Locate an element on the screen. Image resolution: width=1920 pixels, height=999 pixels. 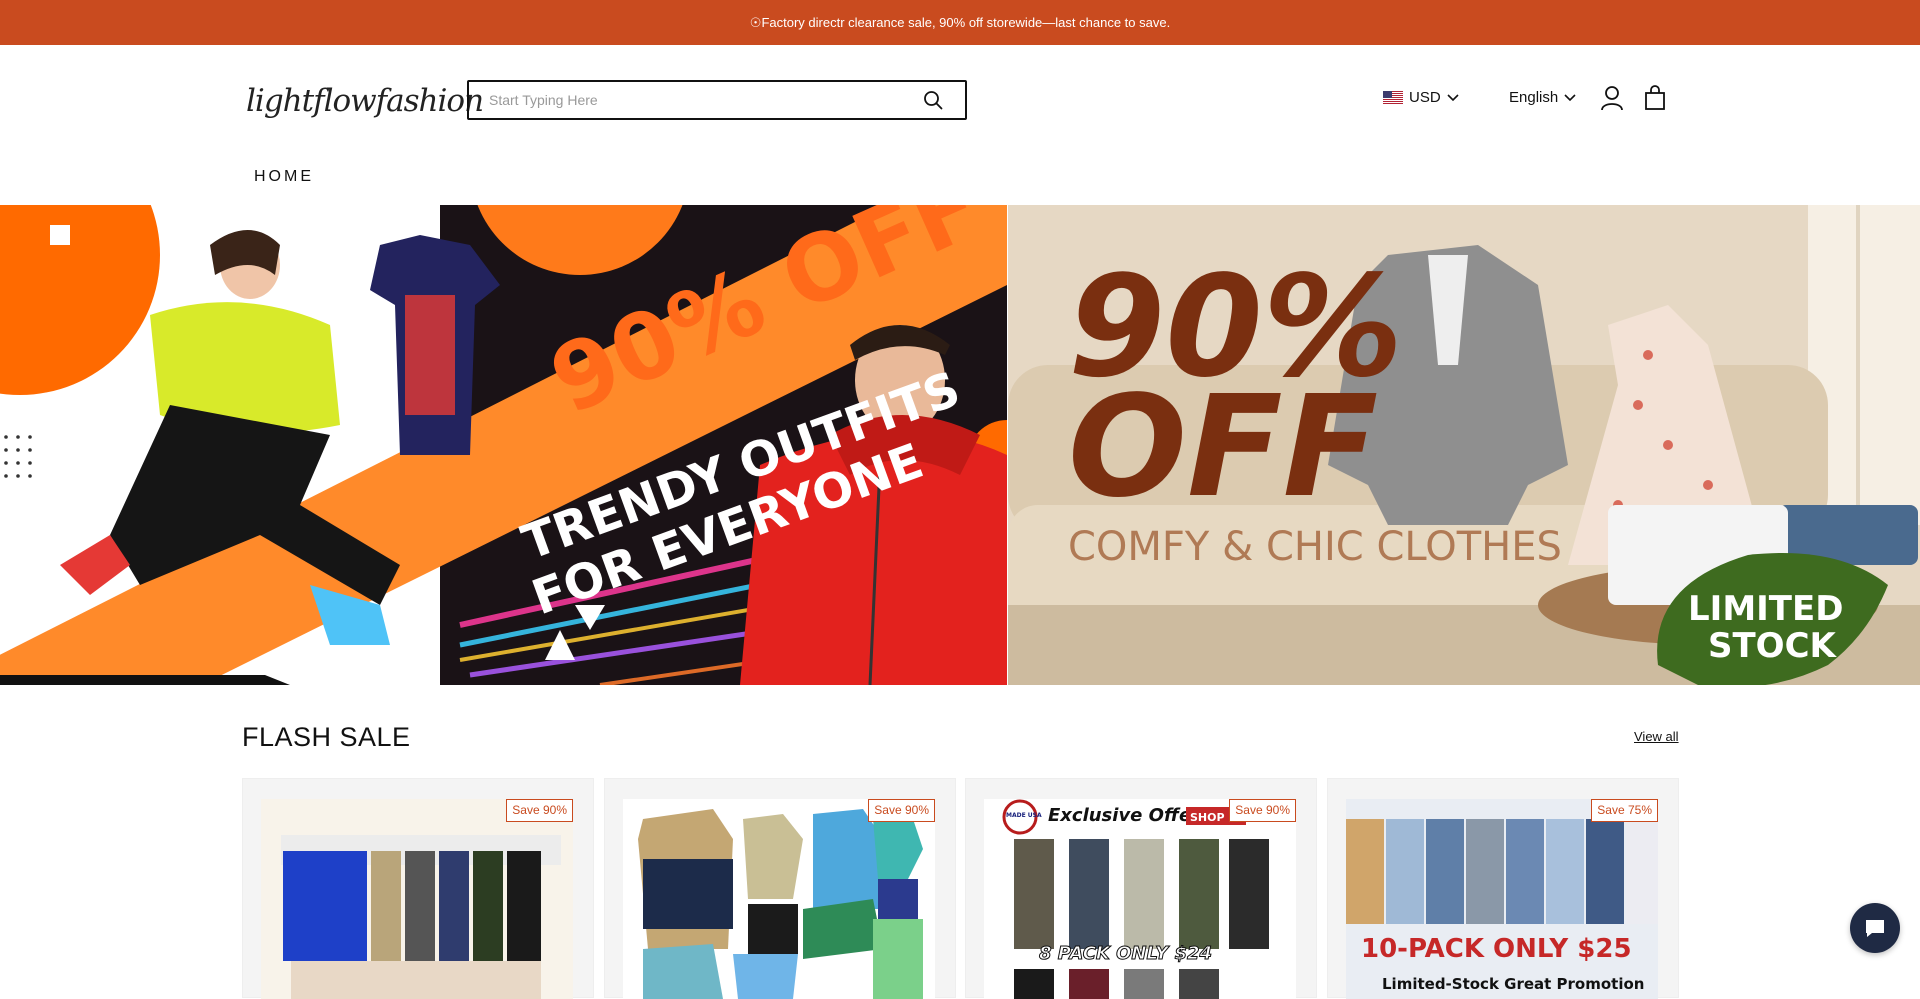
banner-right-big-line2: OFF is located at coordinates (1223, 447).